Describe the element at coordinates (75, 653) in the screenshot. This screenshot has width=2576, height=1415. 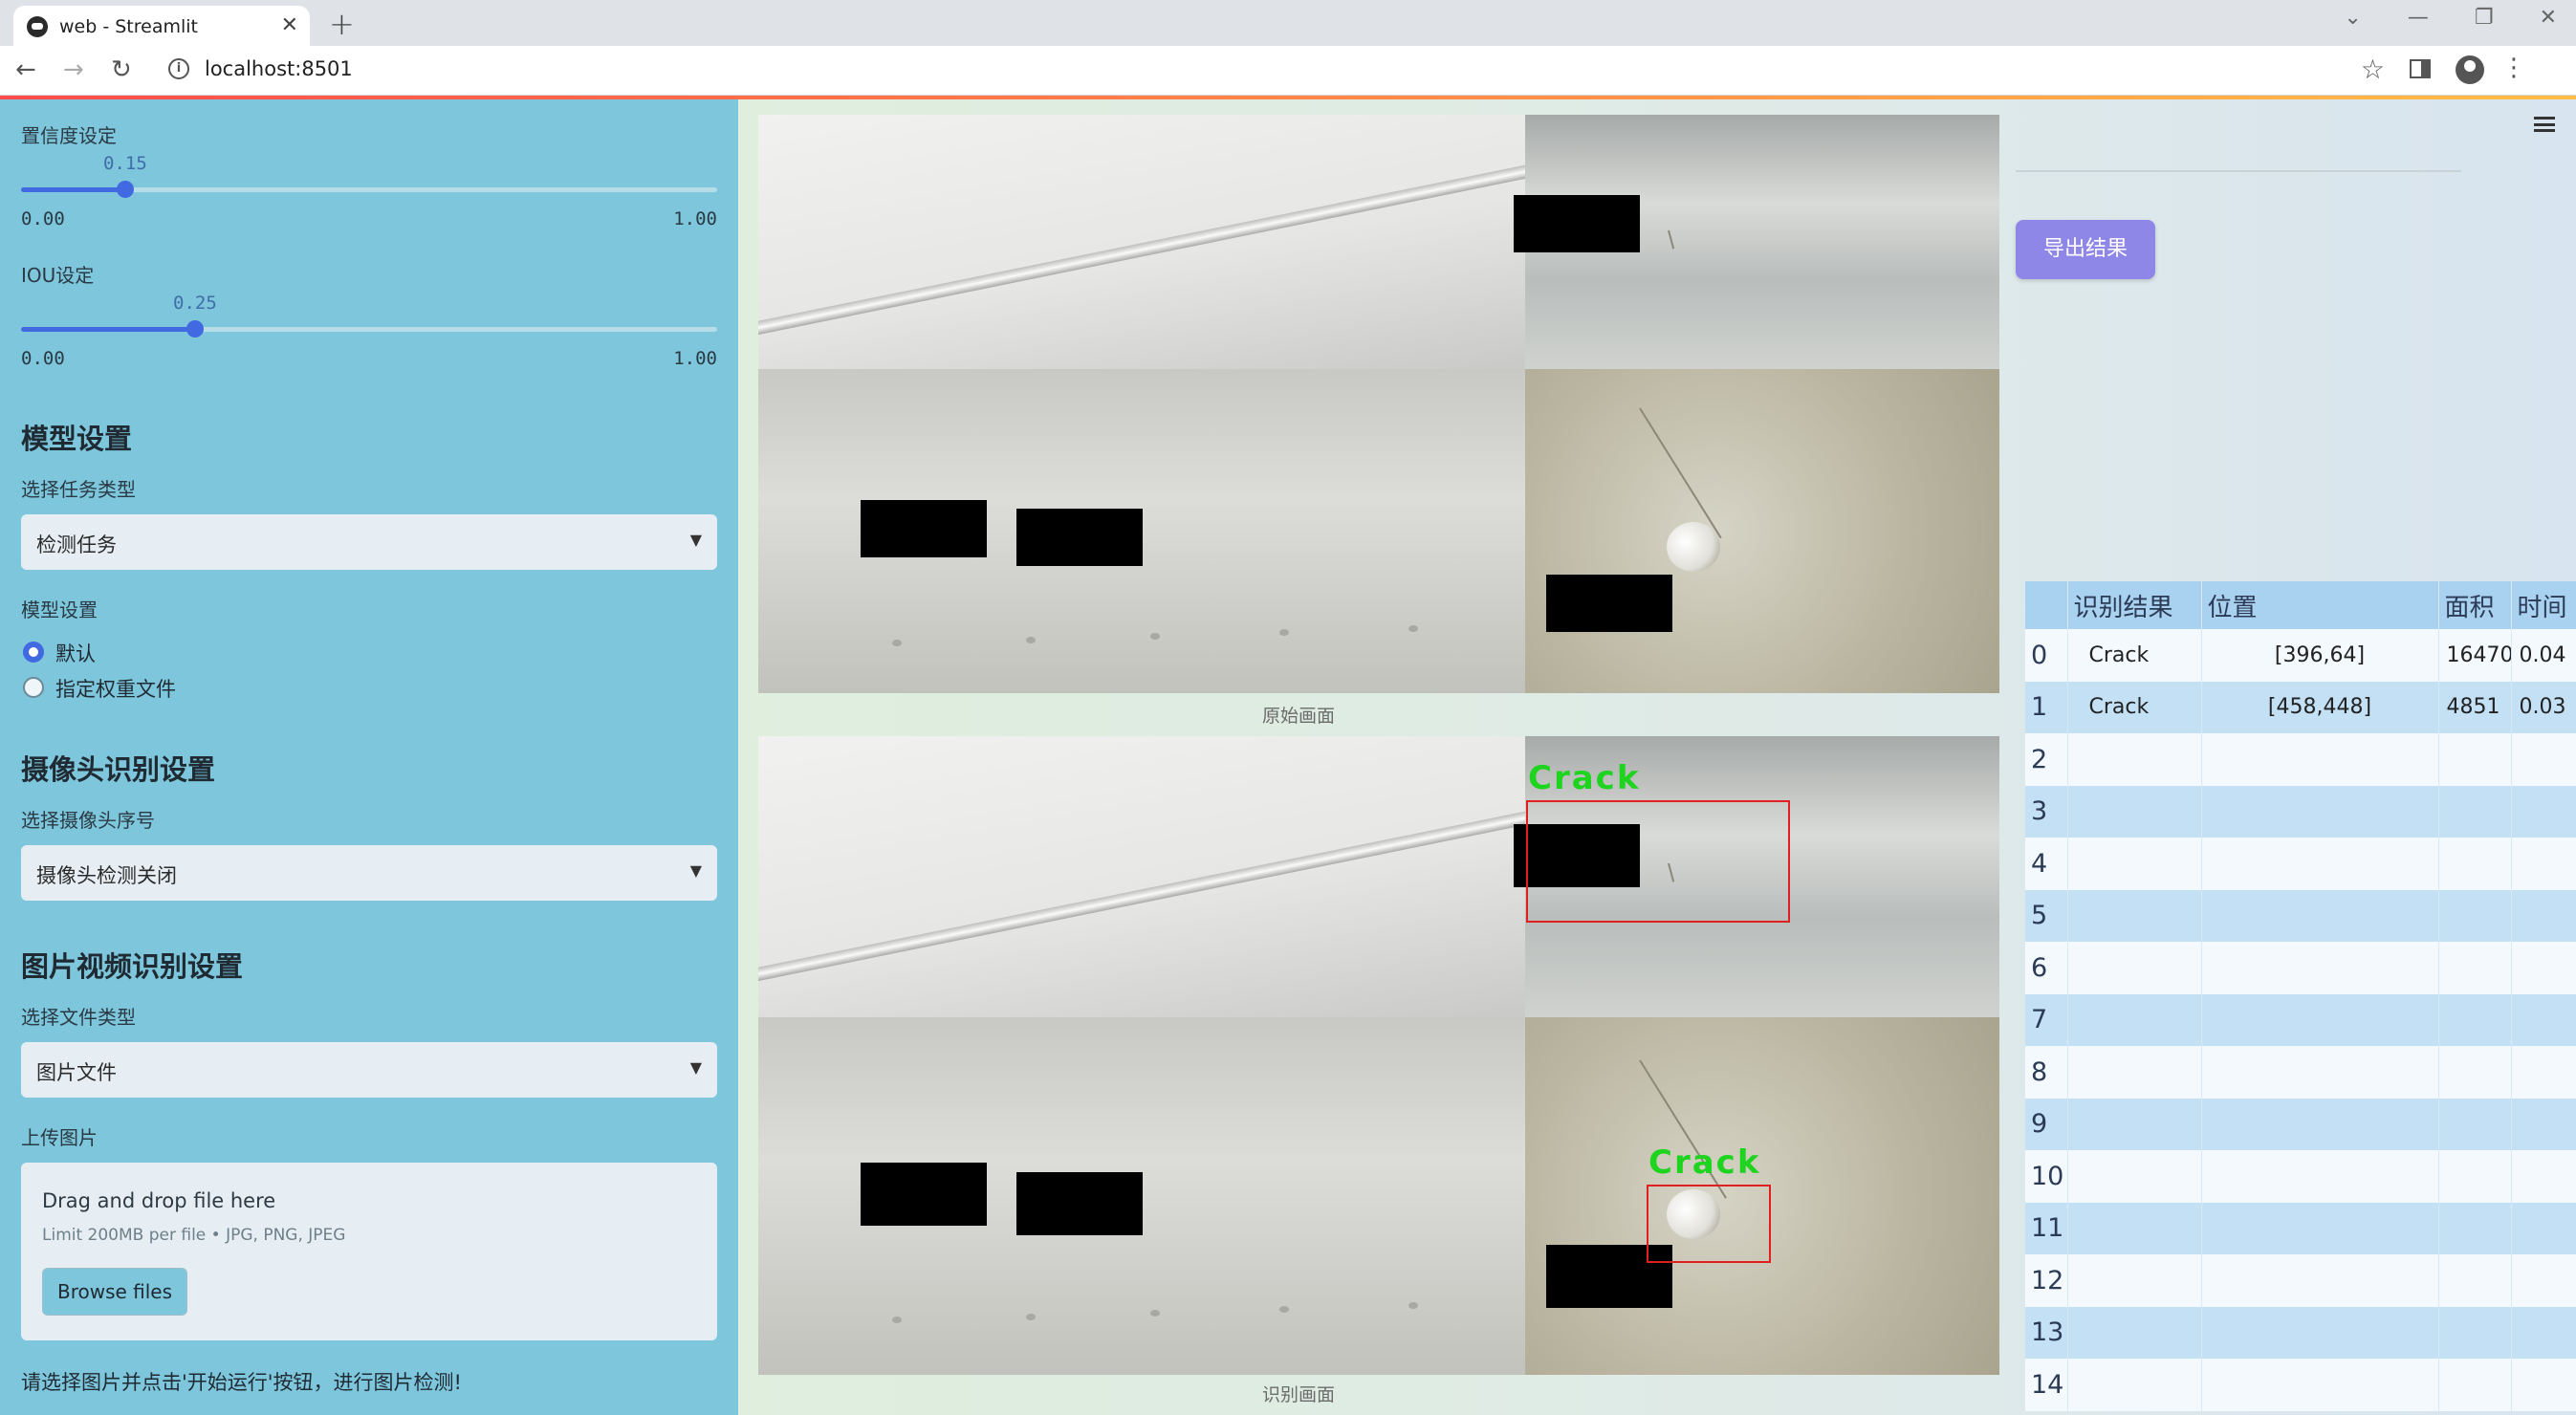
I see `radio-default-label: 默认` at that location.